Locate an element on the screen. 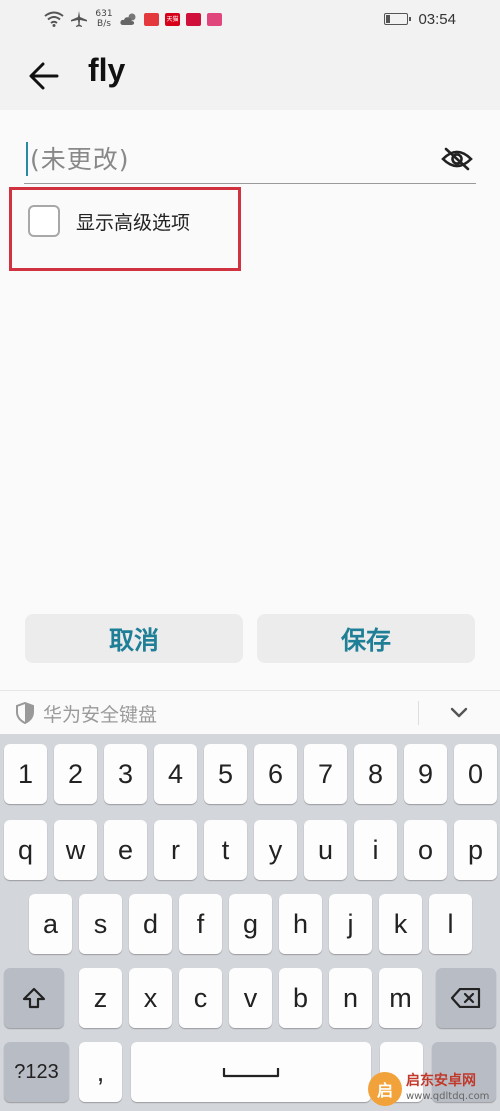  backspace-icon is located at coordinates (466, 998).